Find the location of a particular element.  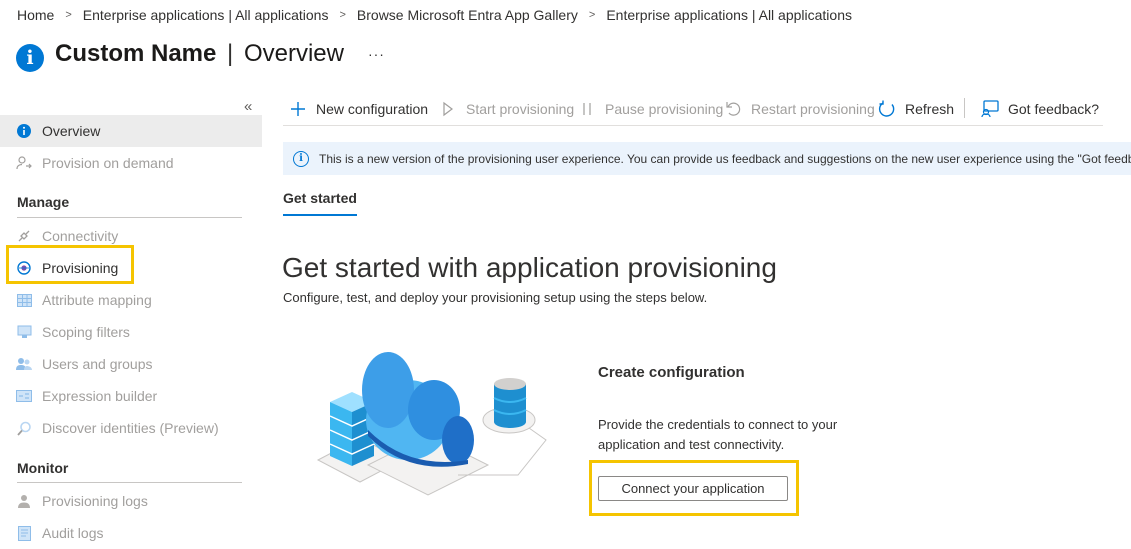

sidebar-item-label: Connectivity is located at coordinates (80, 236).